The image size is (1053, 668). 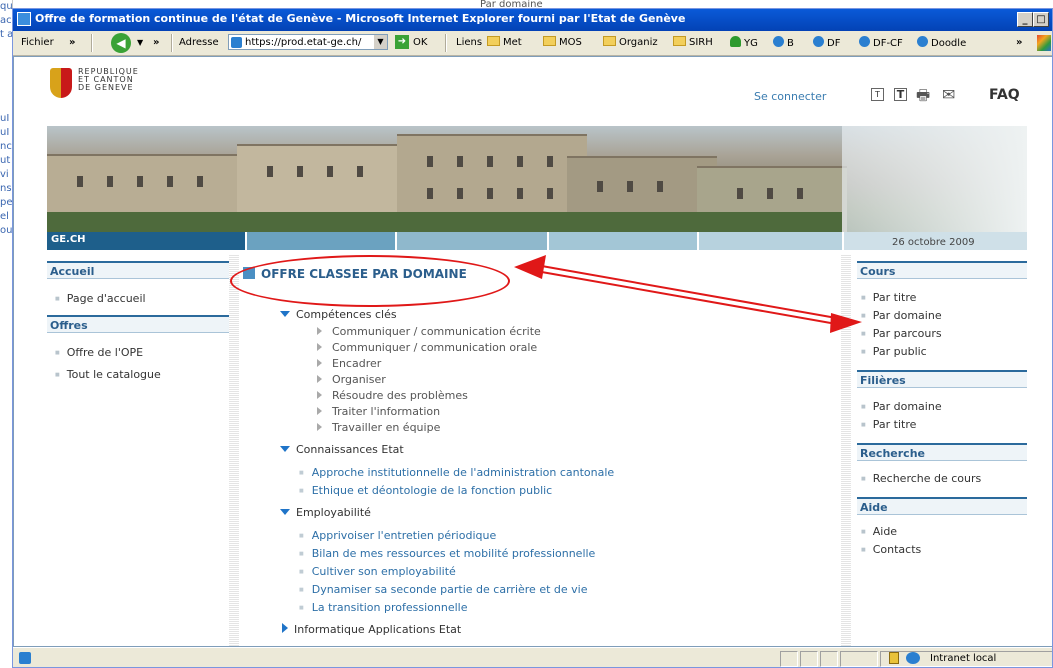 I want to click on nav-section-title: Recherche, so click(x=892, y=453).